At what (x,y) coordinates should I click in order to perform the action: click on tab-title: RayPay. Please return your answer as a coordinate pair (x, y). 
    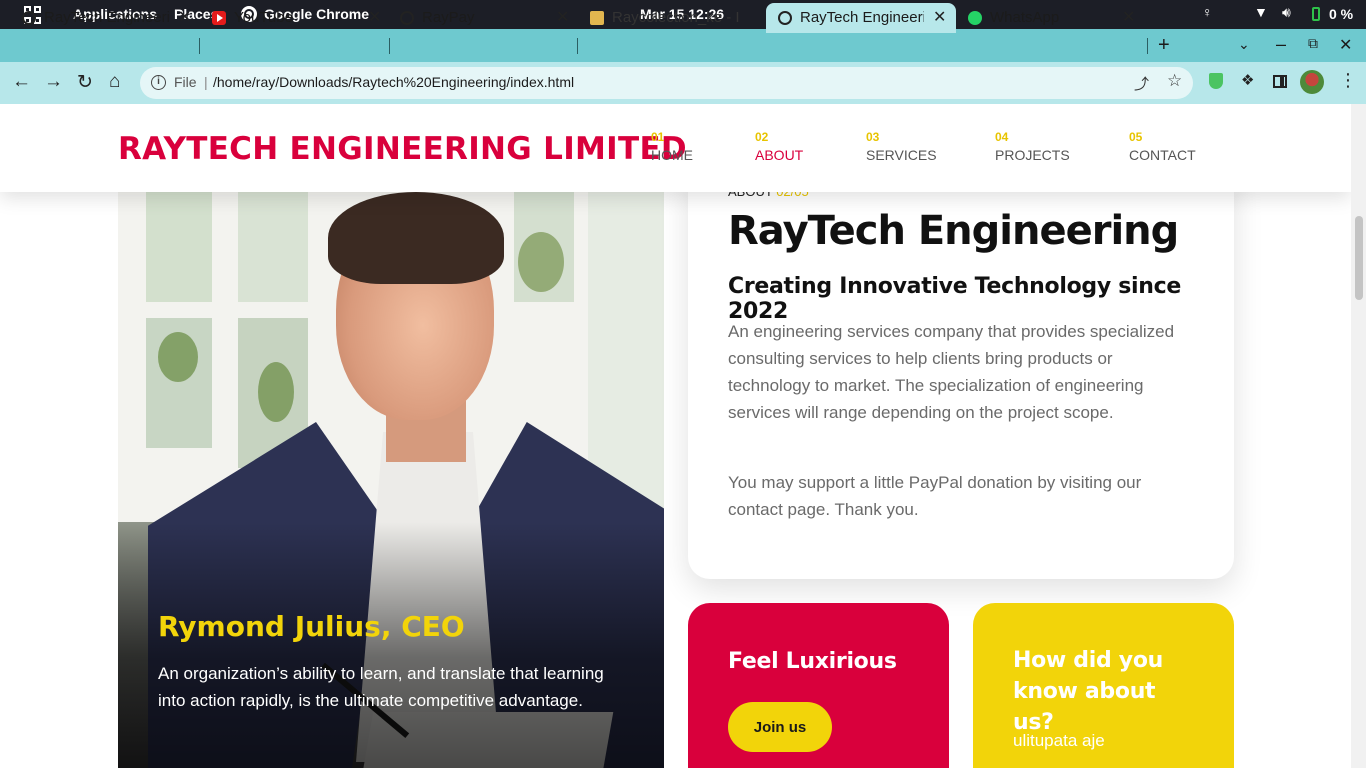
    Looking at the image, I should click on (448, 17).